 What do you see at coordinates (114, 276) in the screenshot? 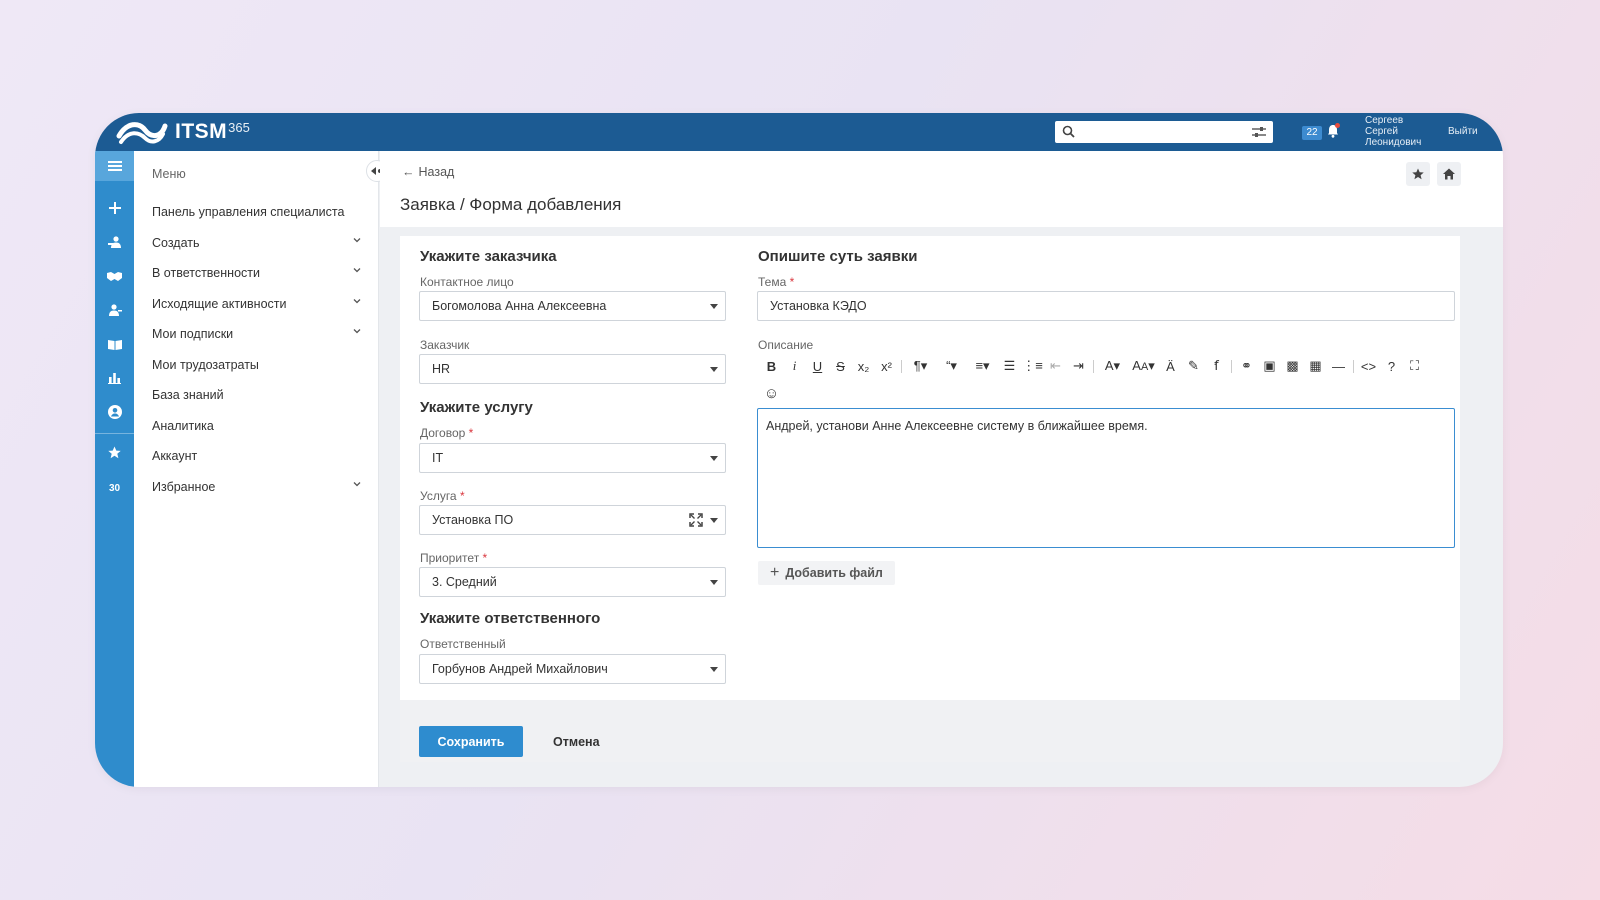
I see `rail-outgoing-button` at bounding box center [114, 276].